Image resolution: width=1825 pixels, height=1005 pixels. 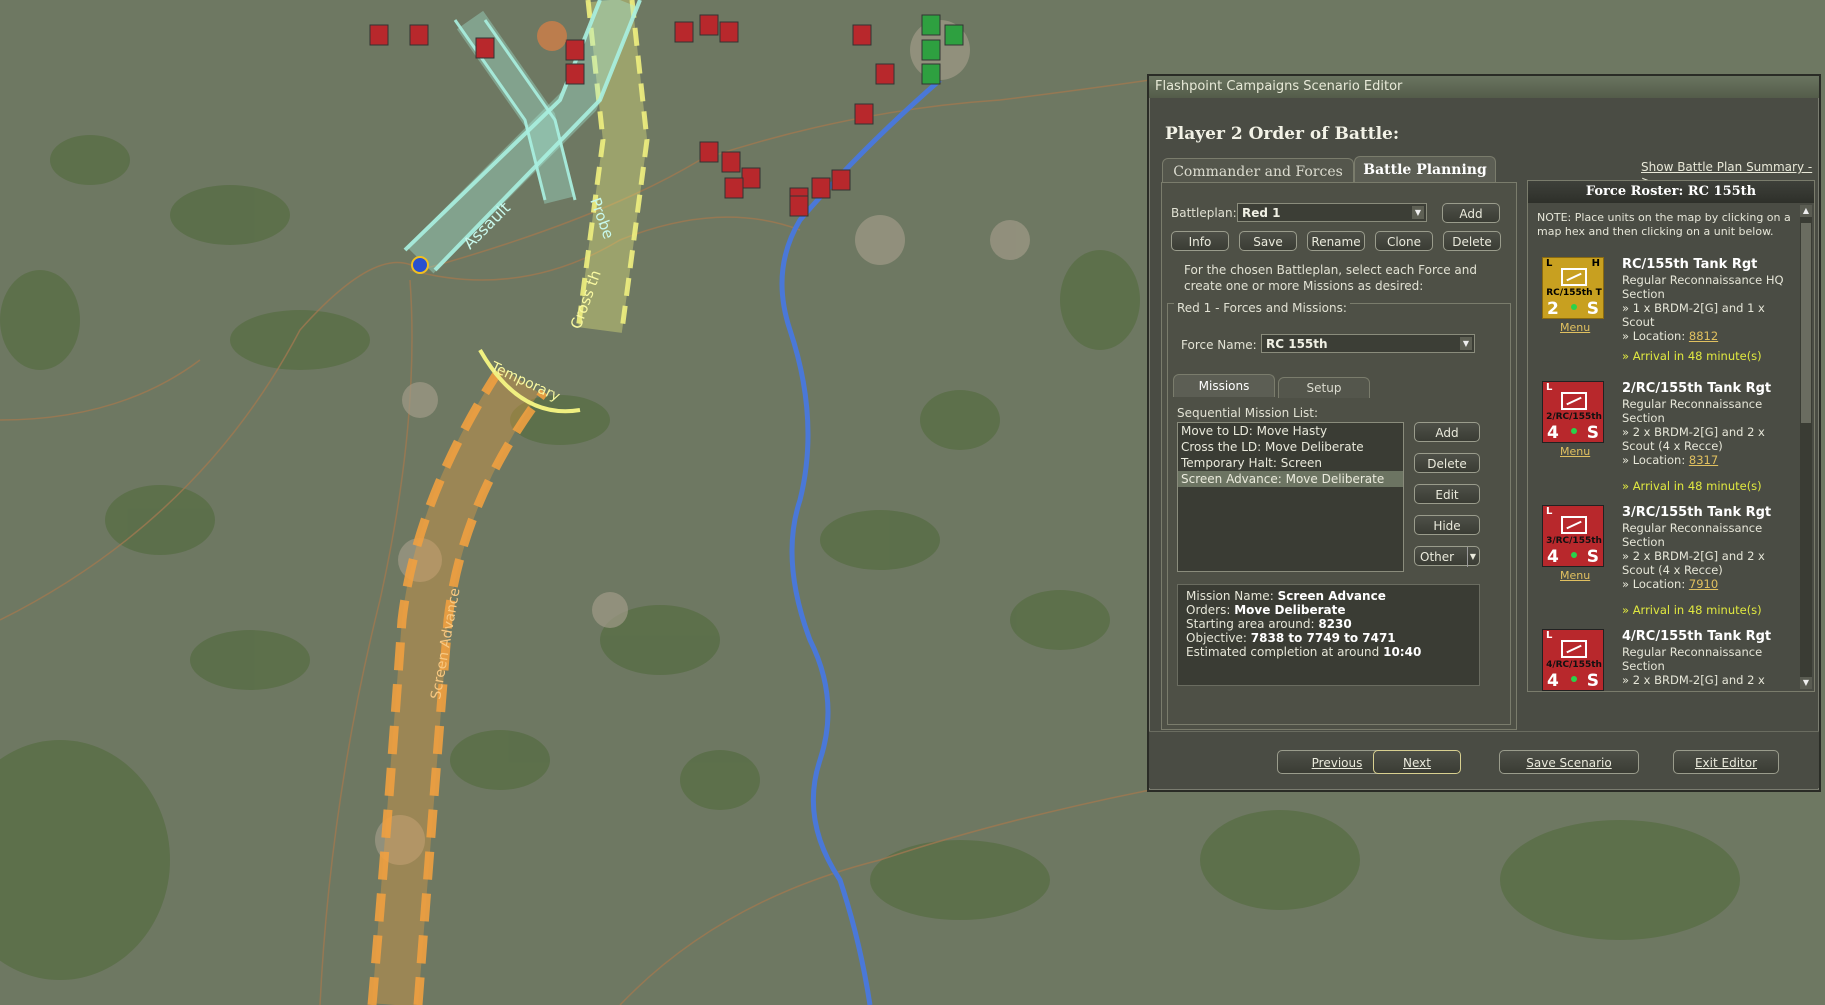 I want to click on battleplan-save-button: Save, so click(x=1268, y=241).